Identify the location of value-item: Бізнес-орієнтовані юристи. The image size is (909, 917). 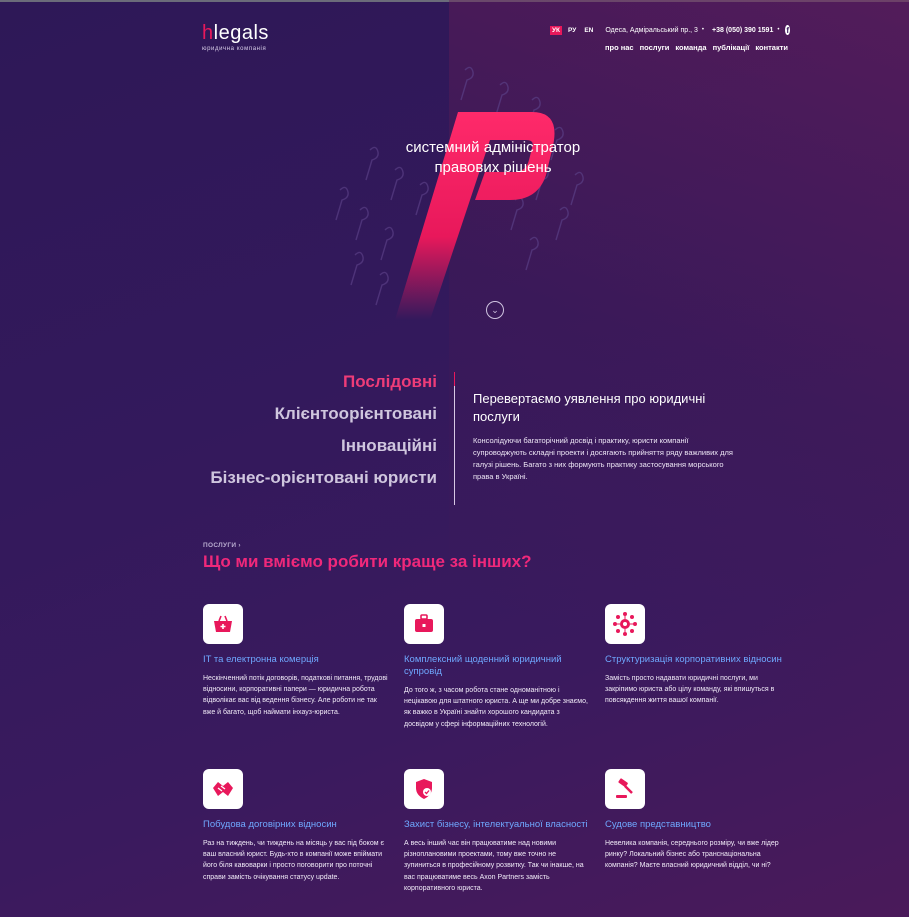
(318, 478).